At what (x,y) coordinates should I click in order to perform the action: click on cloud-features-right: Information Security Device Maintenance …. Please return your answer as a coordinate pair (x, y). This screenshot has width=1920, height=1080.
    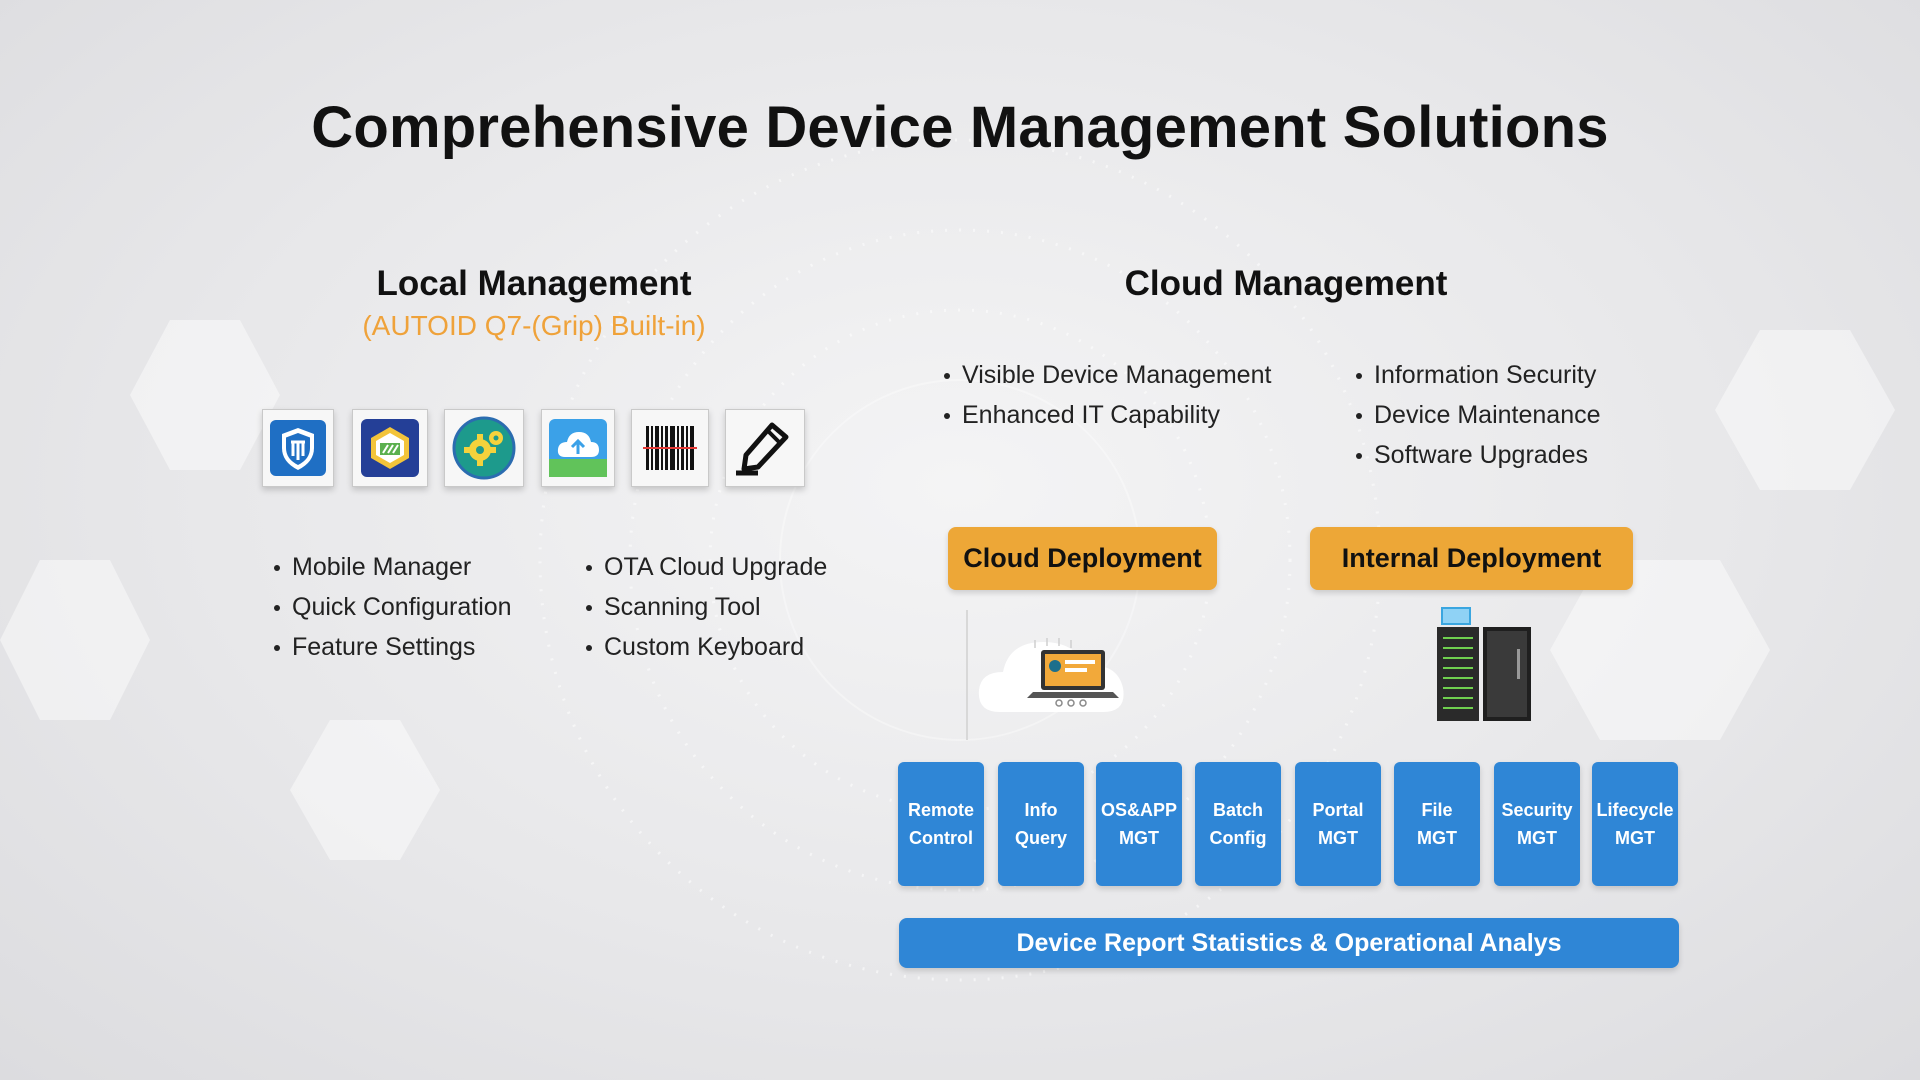
    Looking at the image, I should click on (1478, 415).